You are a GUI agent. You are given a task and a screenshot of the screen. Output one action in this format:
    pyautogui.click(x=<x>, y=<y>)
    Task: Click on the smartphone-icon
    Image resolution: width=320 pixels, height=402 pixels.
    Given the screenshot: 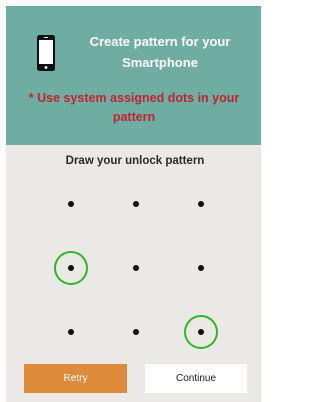 What is the action you would take?
    pyautogui.click(x=46, y=53)
    